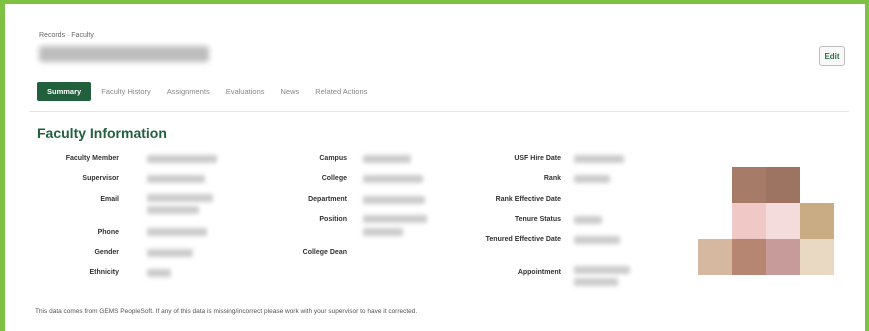  What do you see at coordinates (188, 91) in the screenshot?
I see `tab-assignments: Assignments` at bounding box center [188, 91].